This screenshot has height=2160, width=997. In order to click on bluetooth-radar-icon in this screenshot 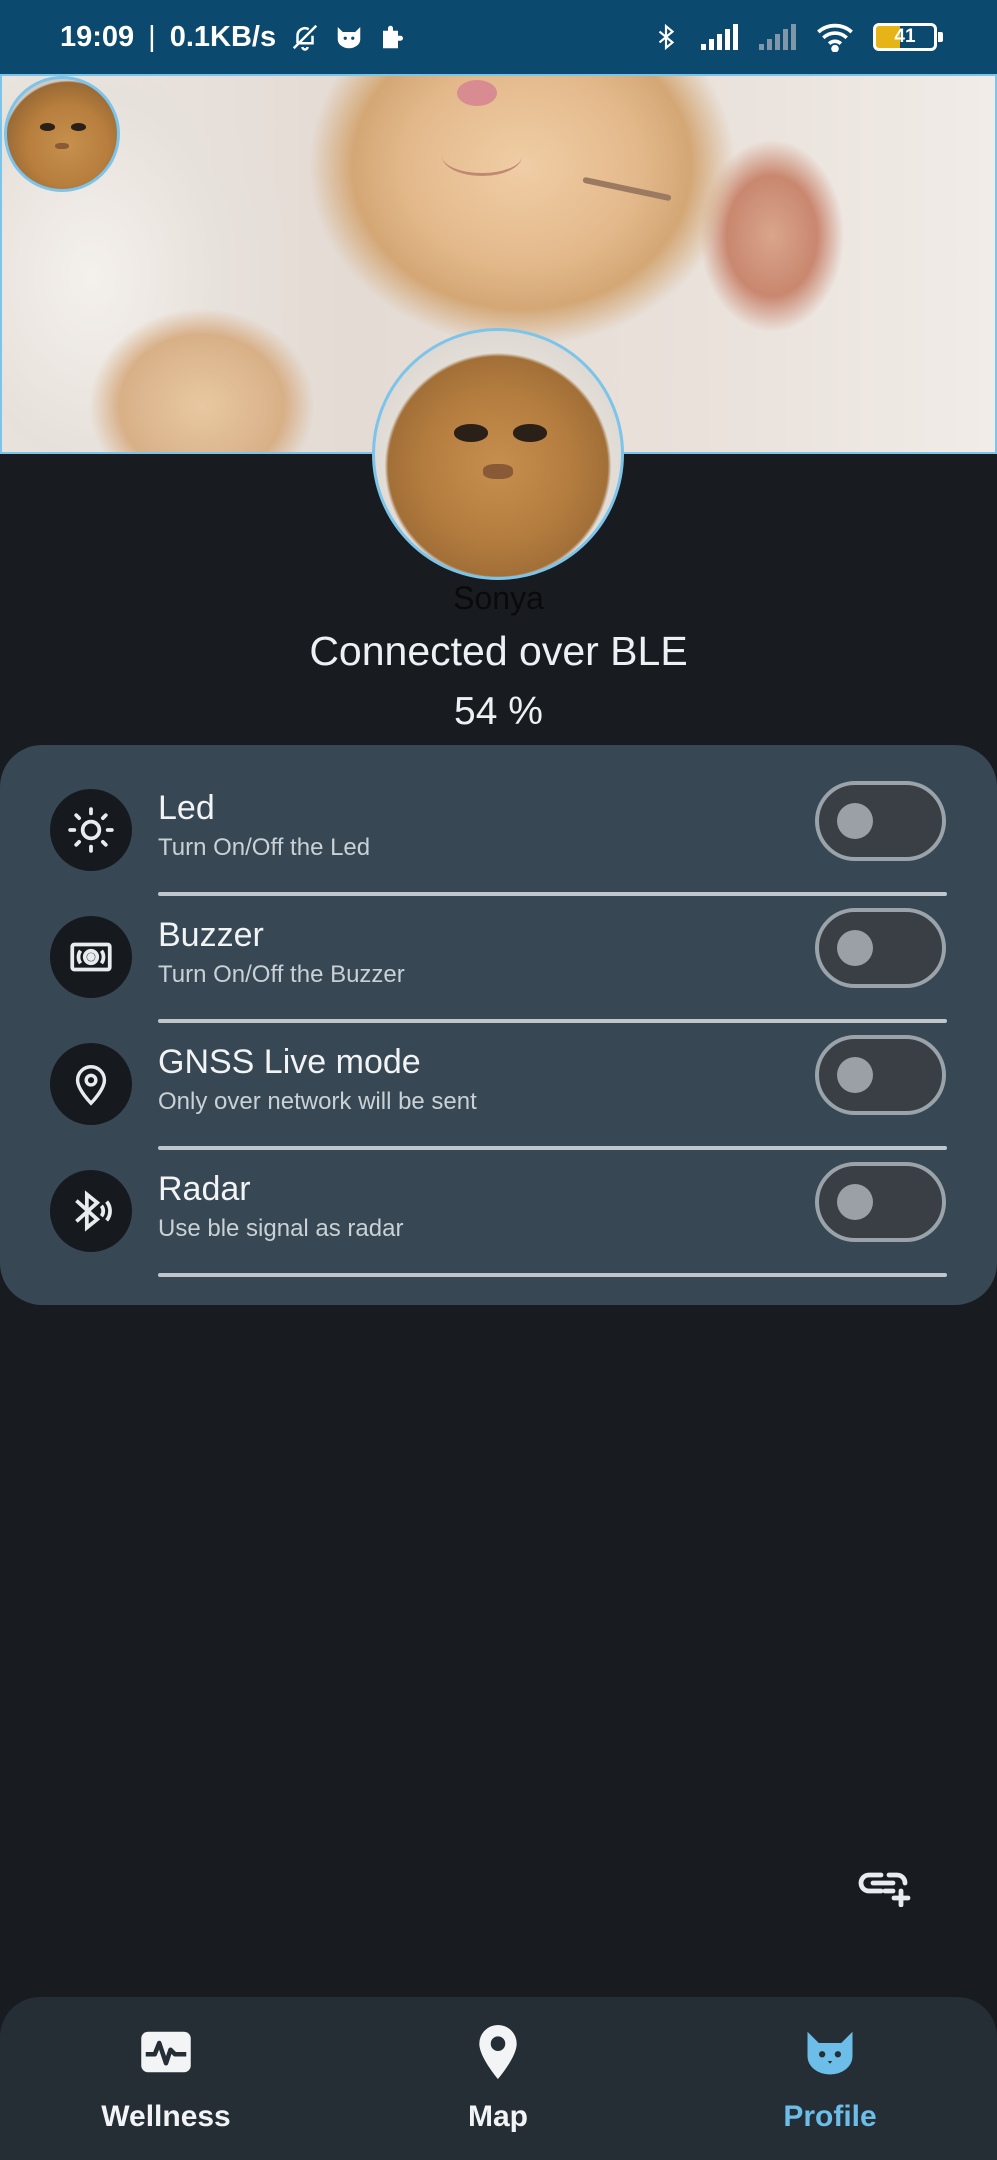, I will do `click(91, 1211)`.